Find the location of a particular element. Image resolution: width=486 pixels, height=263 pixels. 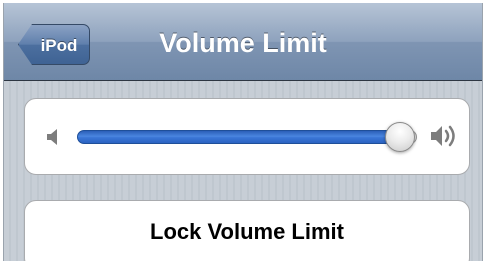

page-title: Volume Limit is located at coordinates (243, 43).